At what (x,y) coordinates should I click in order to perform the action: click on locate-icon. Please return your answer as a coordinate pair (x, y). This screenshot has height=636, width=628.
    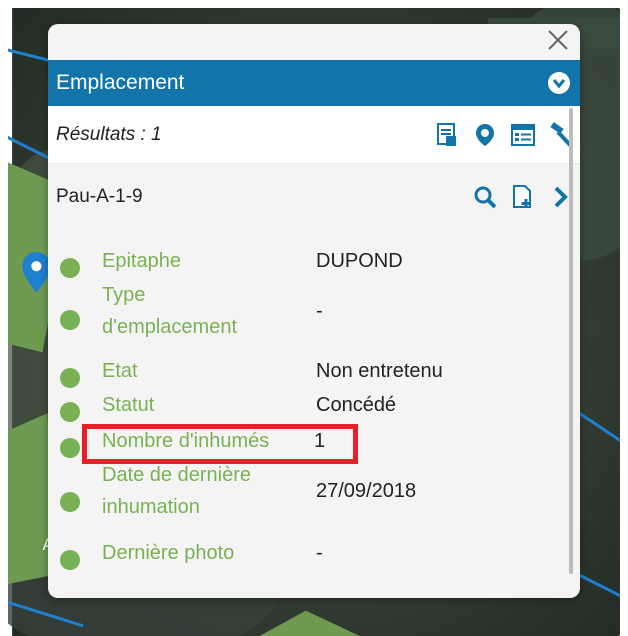
    Looking at the image, I should click on (485, 134).